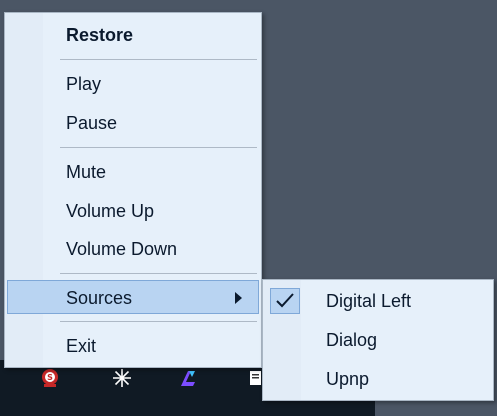 This screenshot has width=497, height=416. I want to click on menu-item-label: Pause, so click(92, 123).